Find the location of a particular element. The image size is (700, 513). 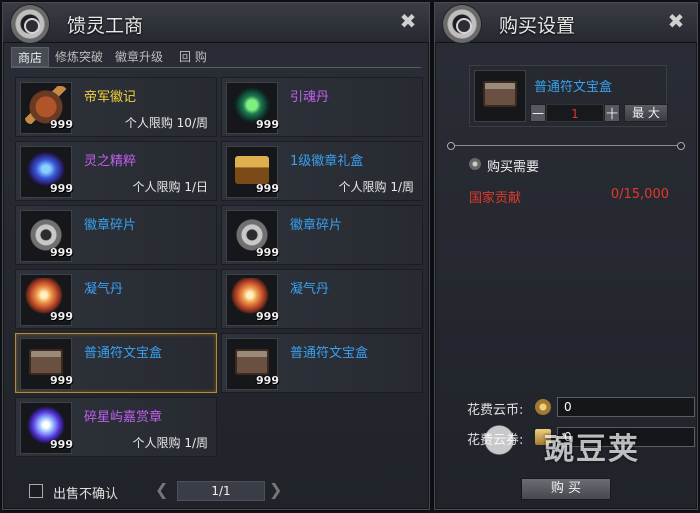

decrease-button: 一 is located at coordinates (538, 113).